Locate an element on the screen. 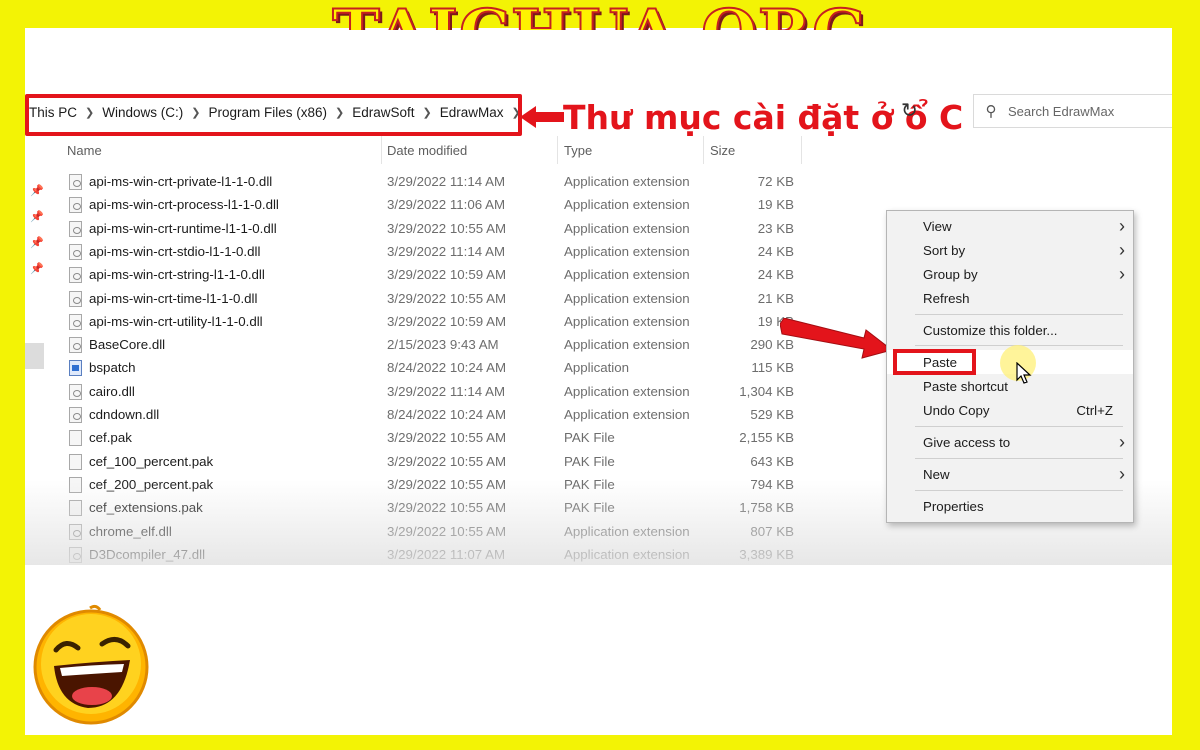 The width and height of the screenshot is (1200, 750). file-size: 23 KB is located at coordinates (775, 228).